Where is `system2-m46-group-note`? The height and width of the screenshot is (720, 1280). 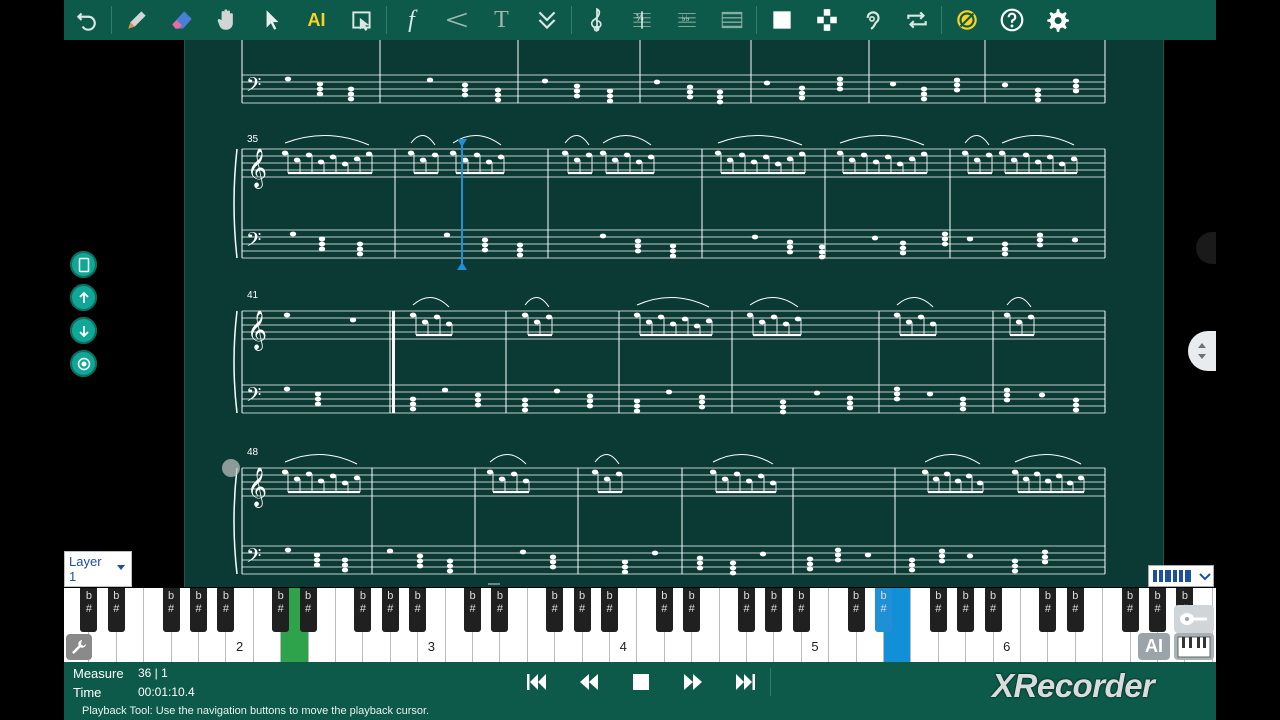
system2-m46-group-note is located at coordinates (921, 317).